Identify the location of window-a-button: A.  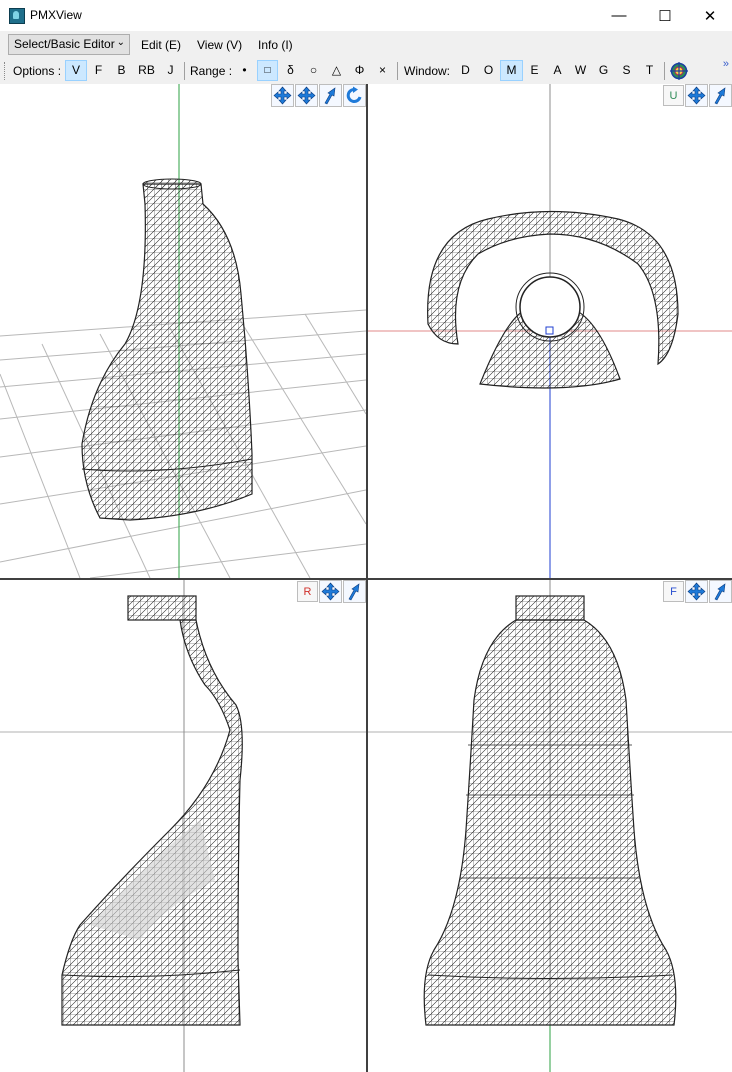
(557, 70).